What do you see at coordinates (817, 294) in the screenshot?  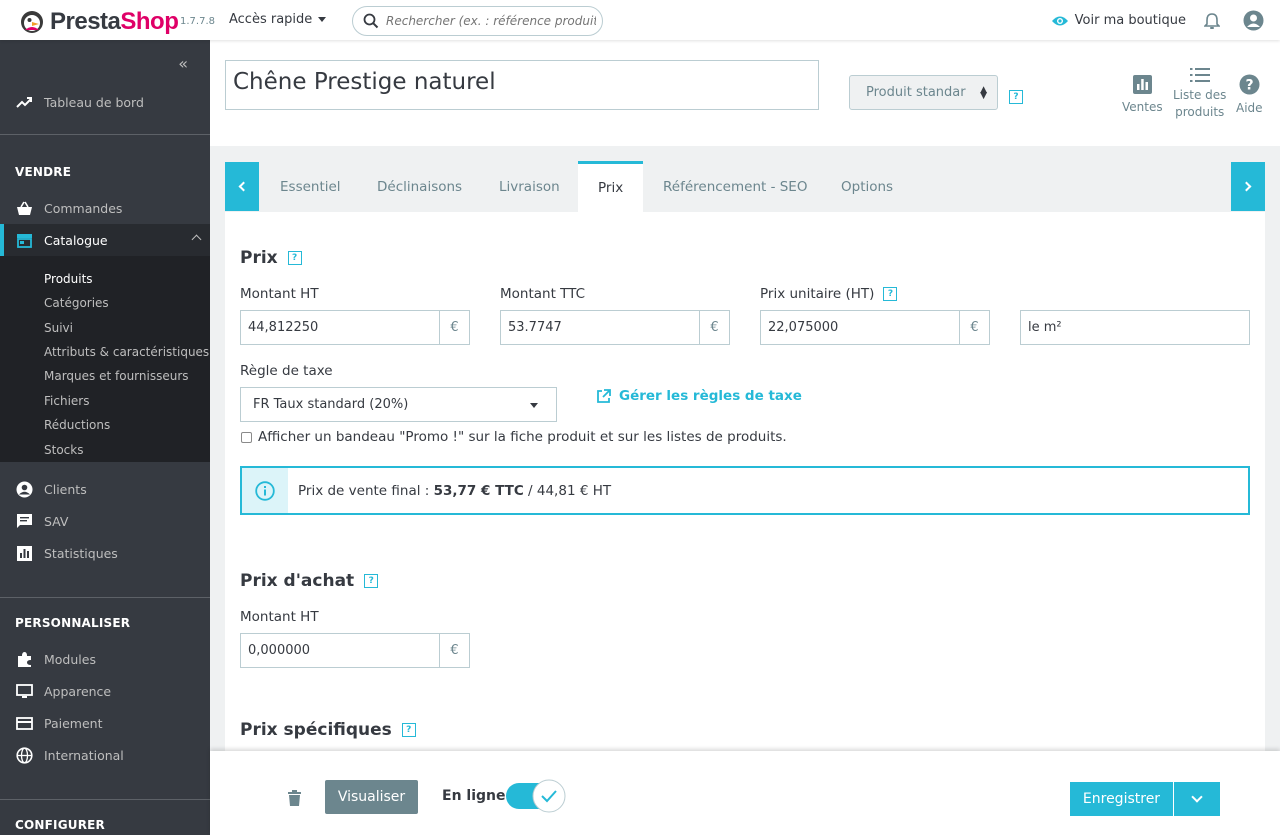 I see `unit-price-label: Prix unitaire (HT)` at bounding box center [817, 294].